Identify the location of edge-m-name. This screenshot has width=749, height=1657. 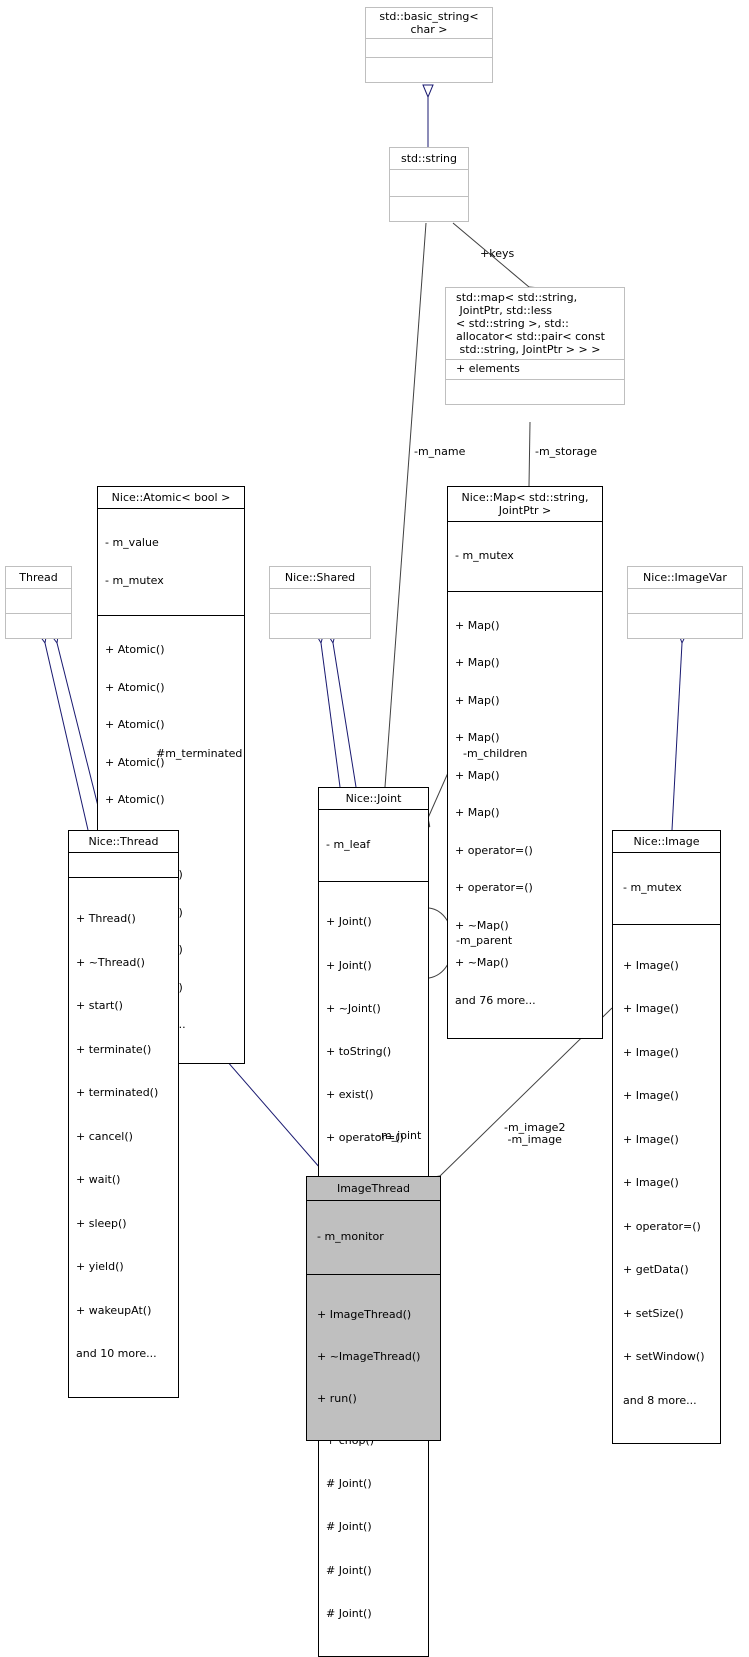
(402, 512).